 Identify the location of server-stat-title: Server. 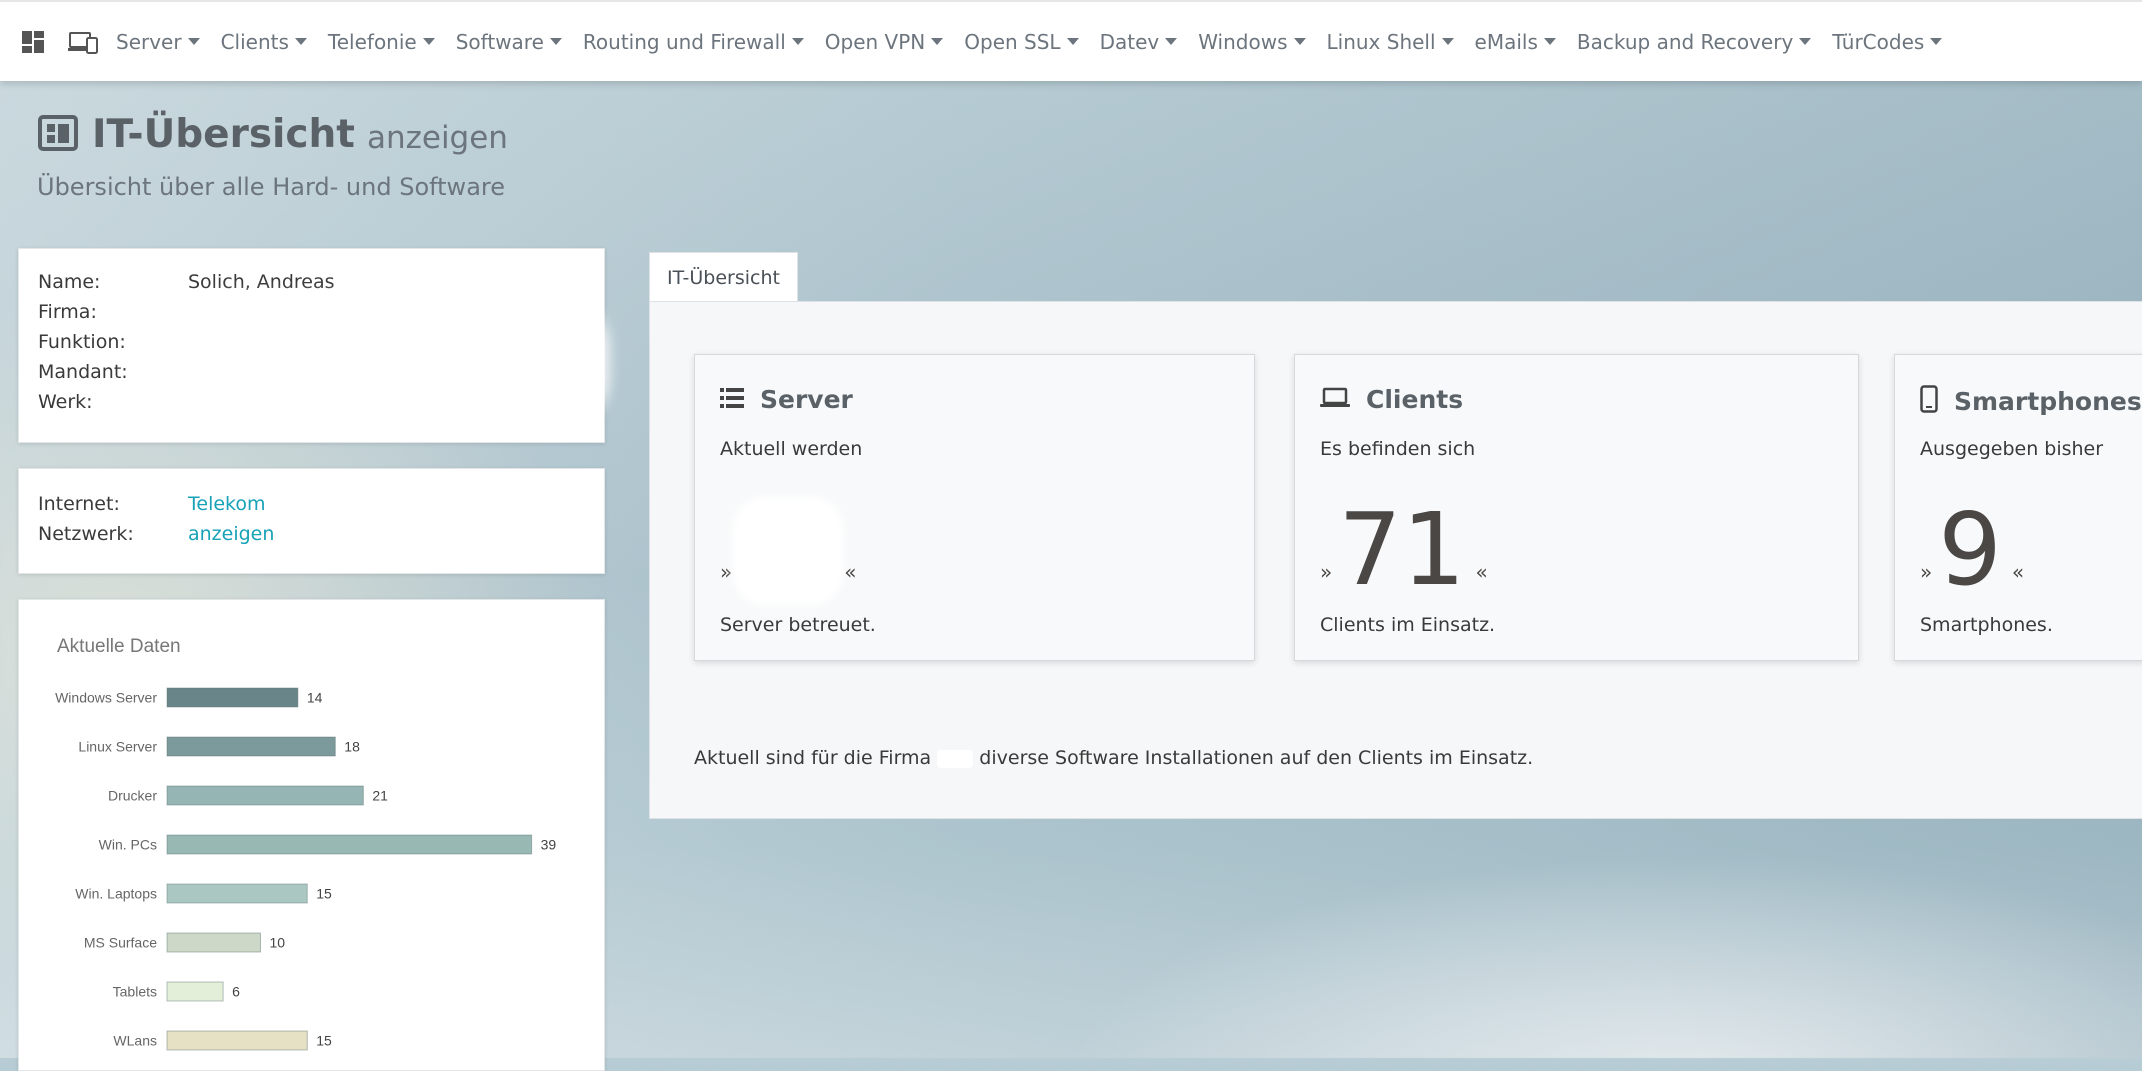
(806, 399).